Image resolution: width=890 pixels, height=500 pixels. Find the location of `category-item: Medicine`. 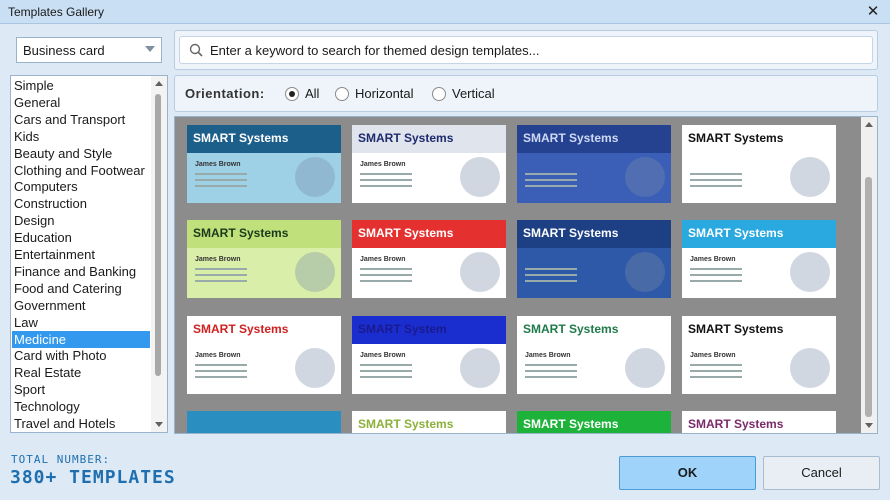

category-item: Medicine is located at coordinates (81, 339).